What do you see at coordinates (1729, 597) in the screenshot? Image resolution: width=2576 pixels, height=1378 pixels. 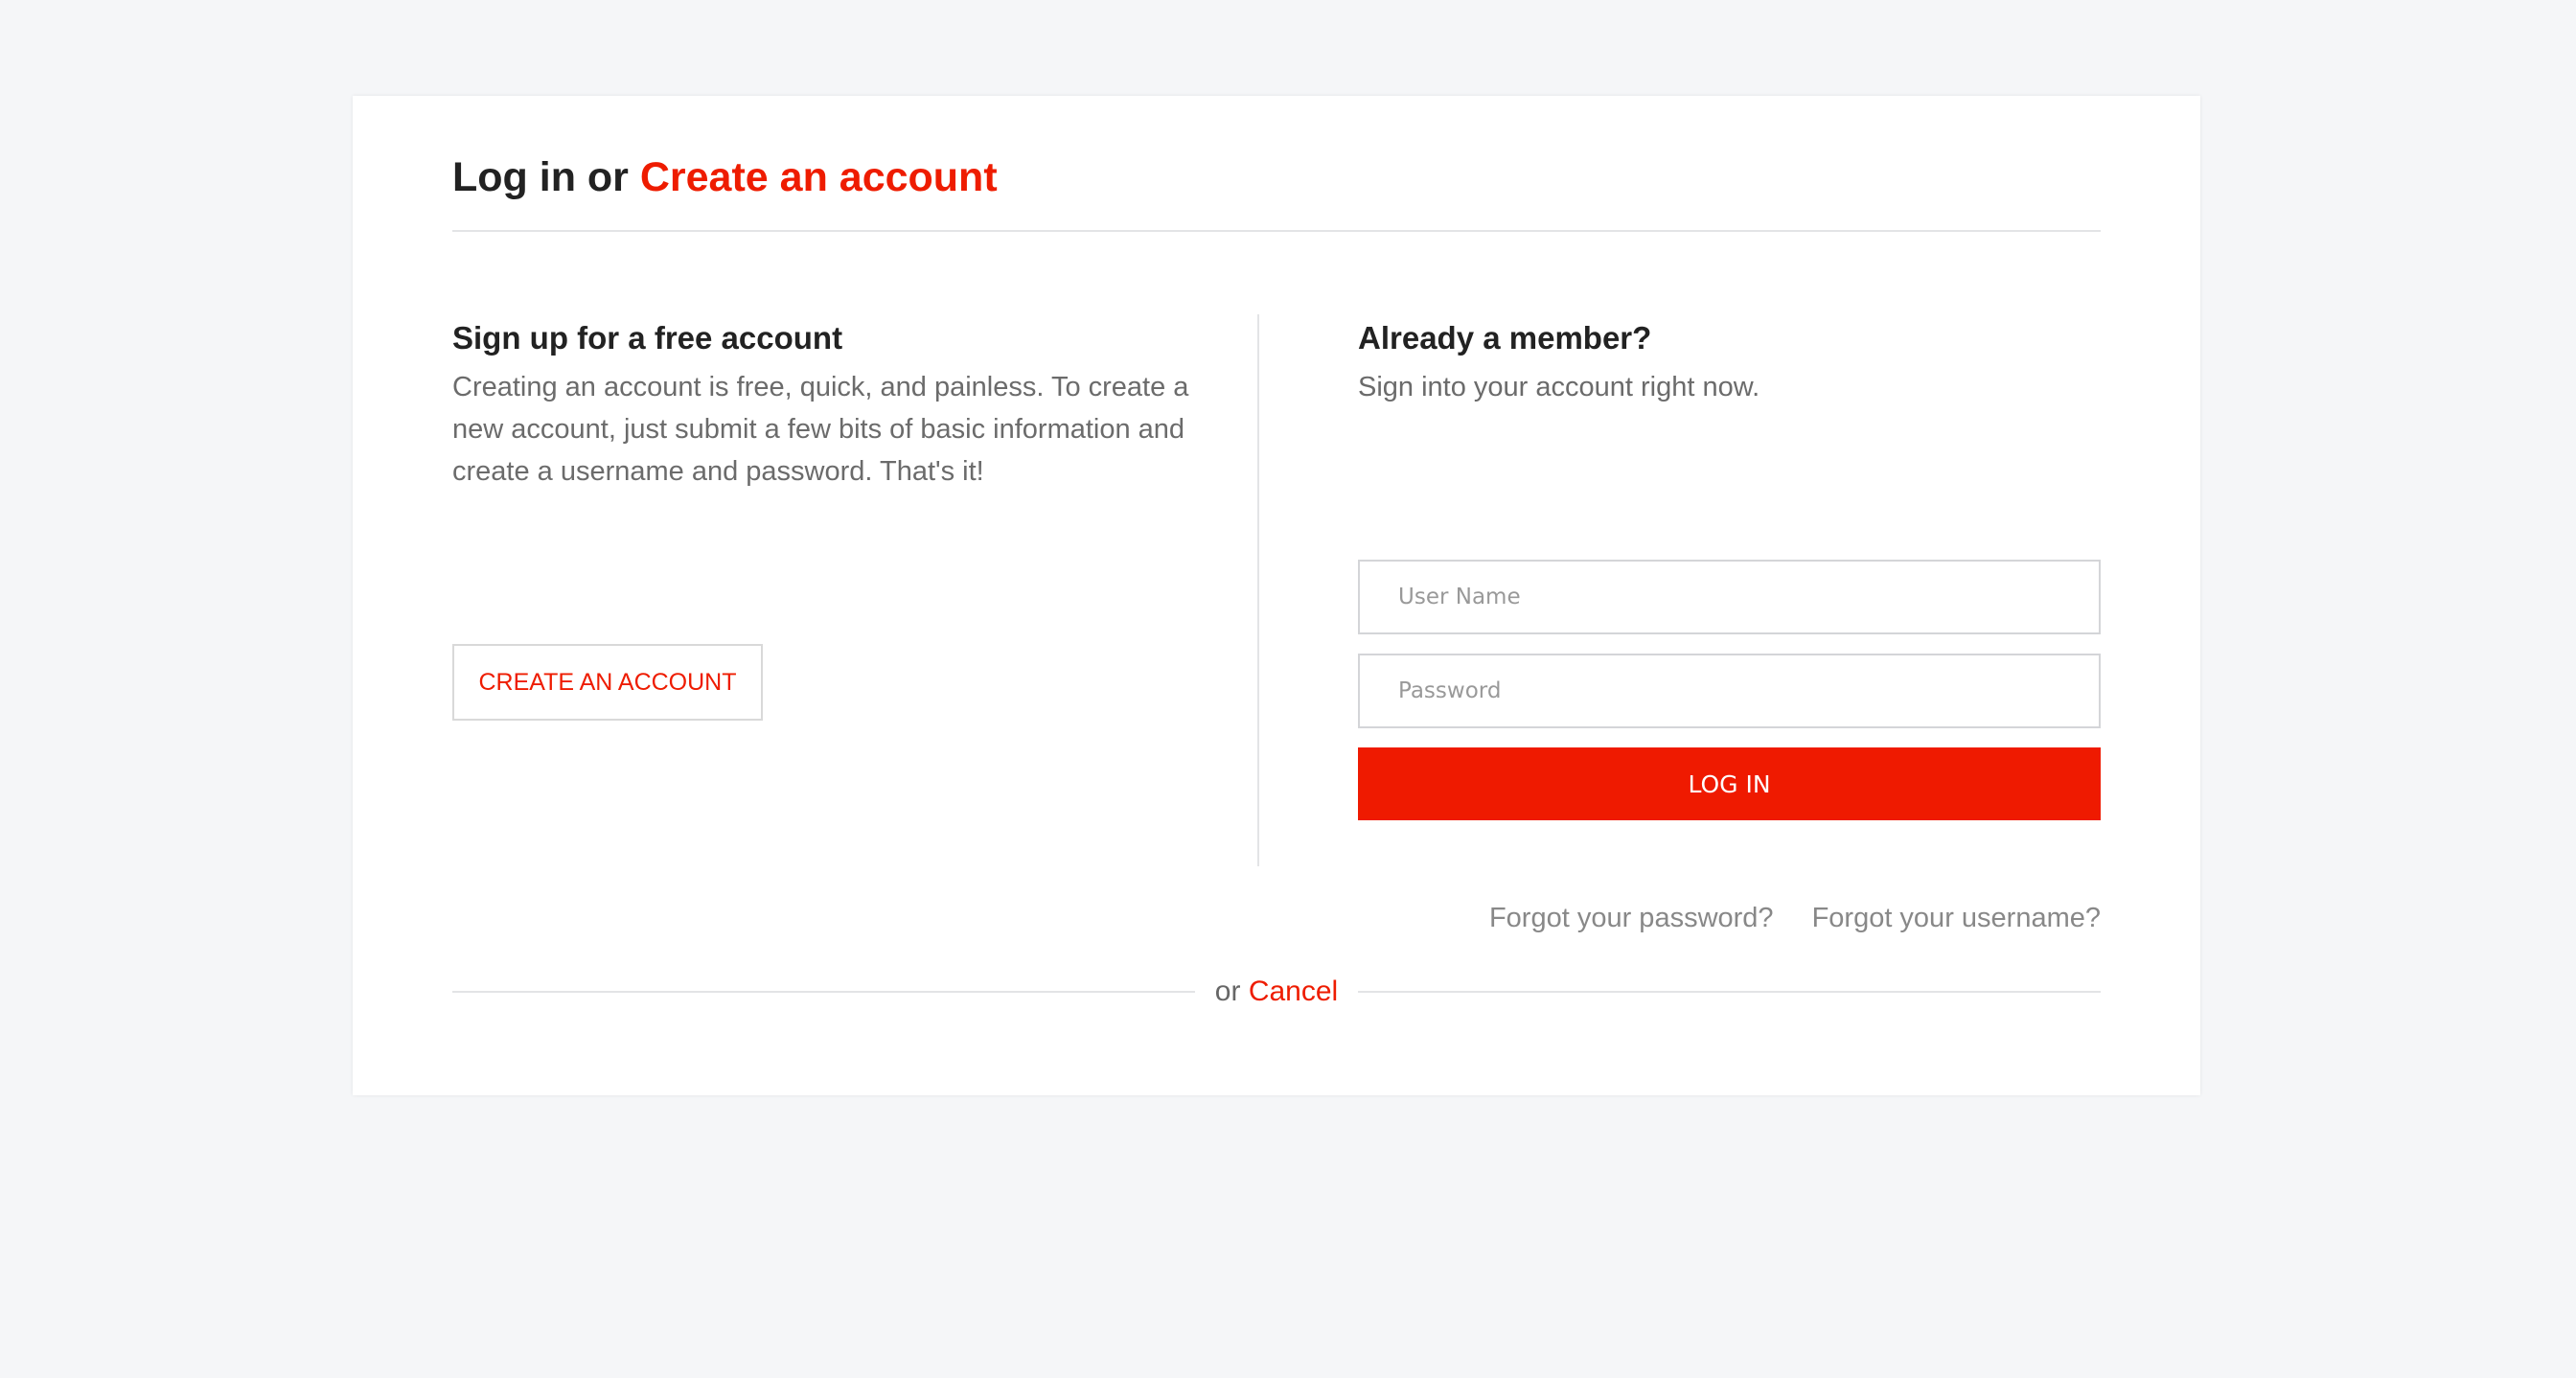 I see `username-input` at bounding box center [1729, 597].